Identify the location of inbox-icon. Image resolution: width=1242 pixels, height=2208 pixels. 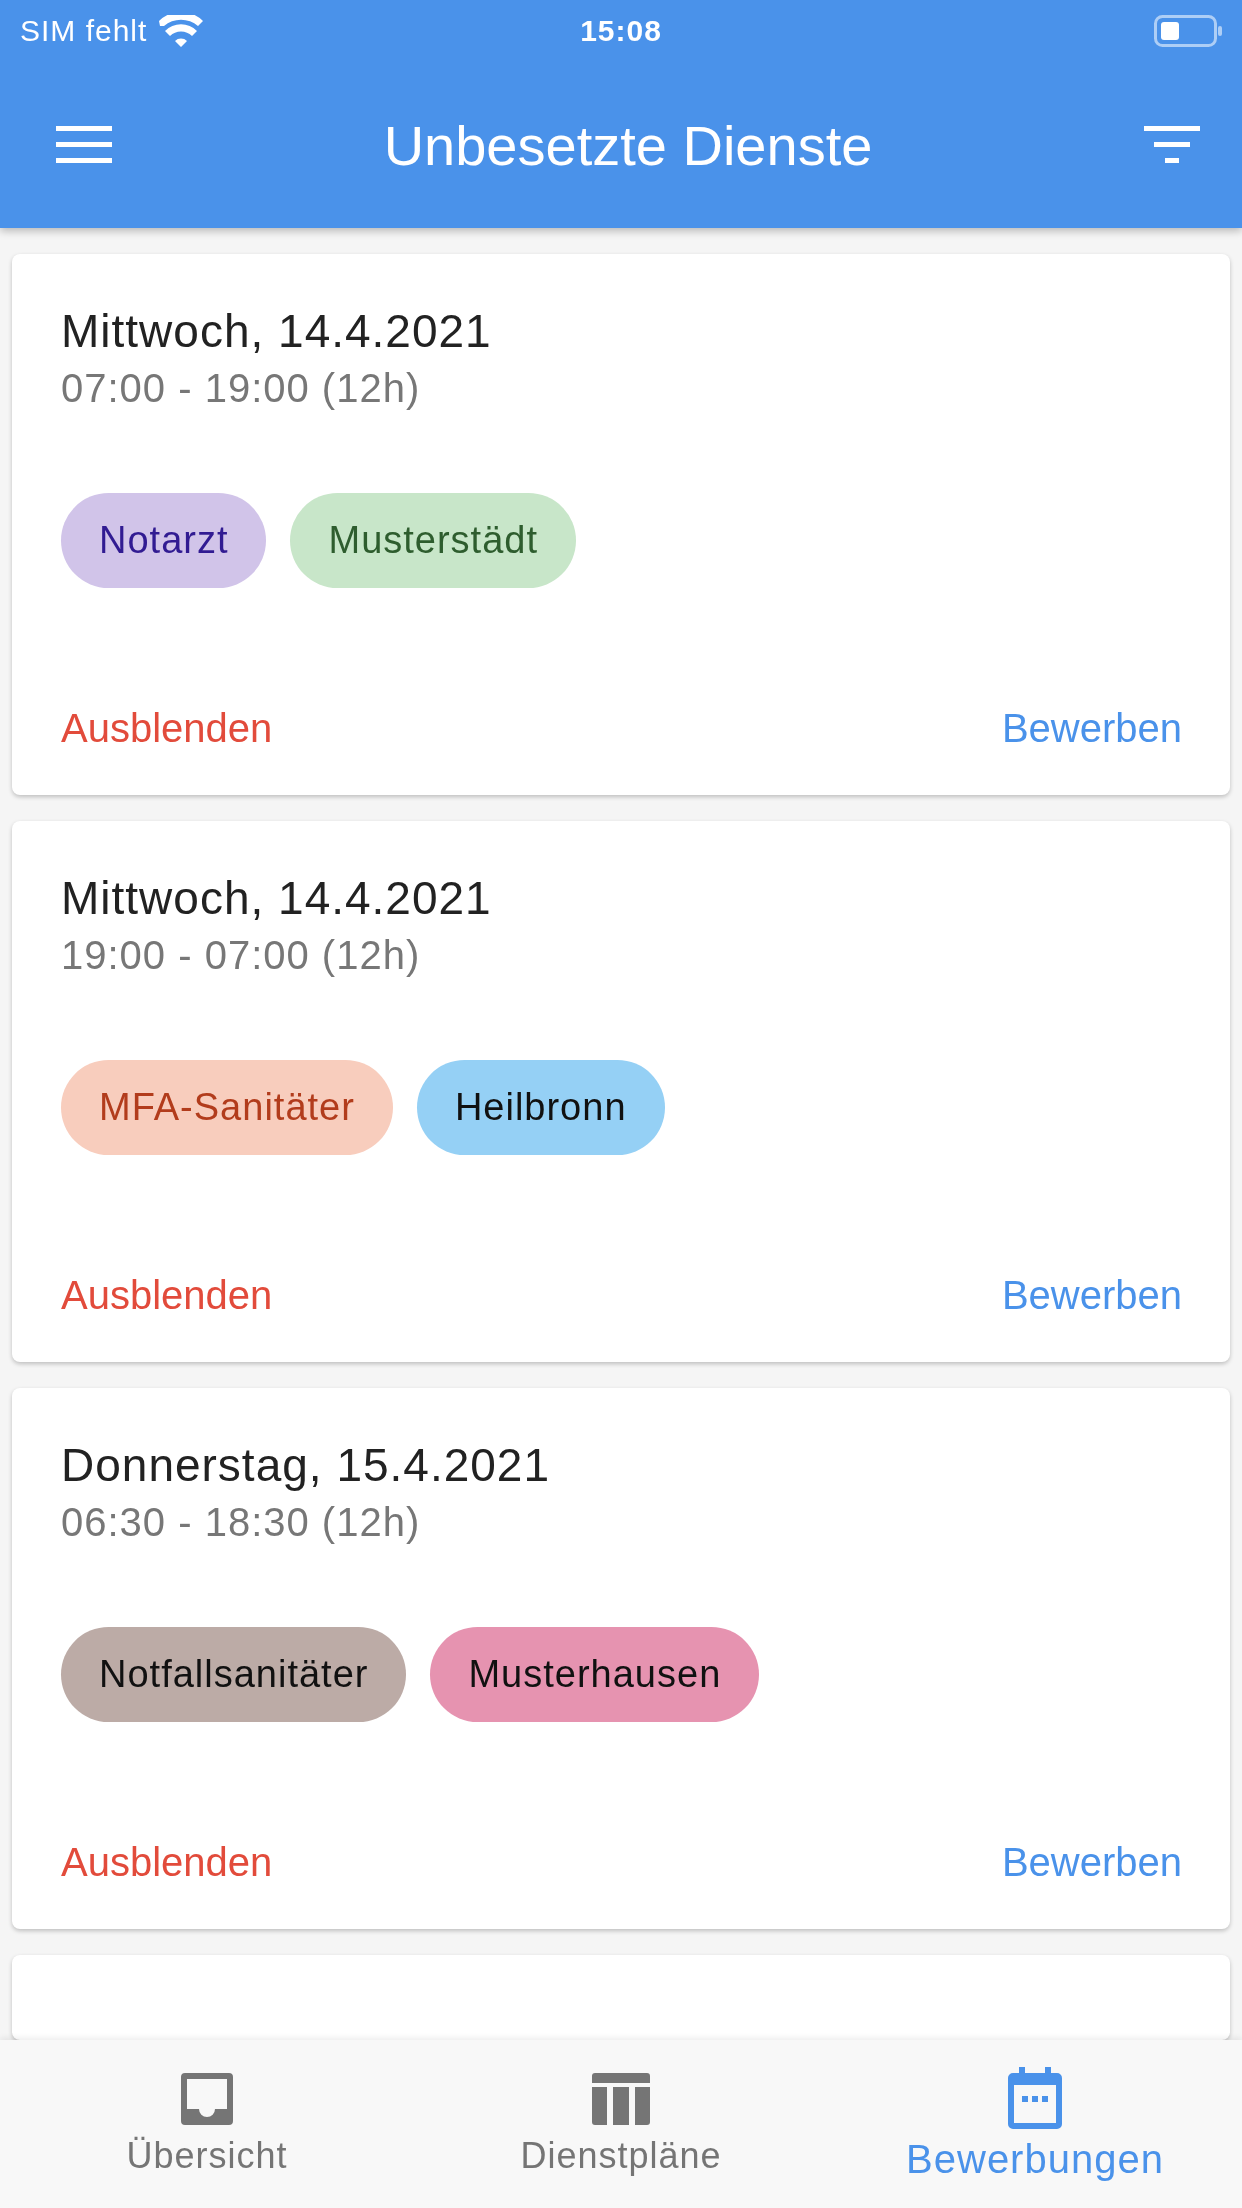
(207, 2099).